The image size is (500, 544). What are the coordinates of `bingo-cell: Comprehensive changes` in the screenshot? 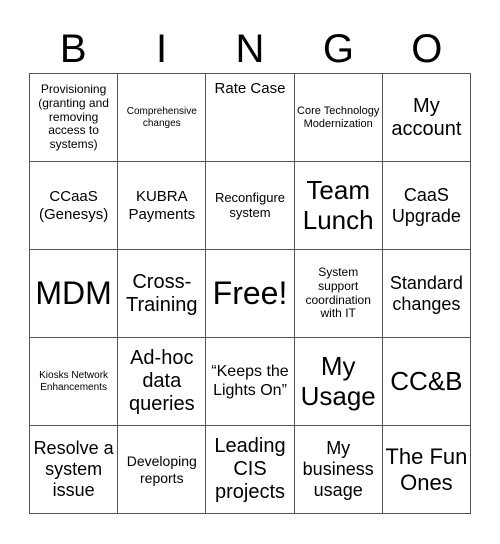 It's located at (162, 118).